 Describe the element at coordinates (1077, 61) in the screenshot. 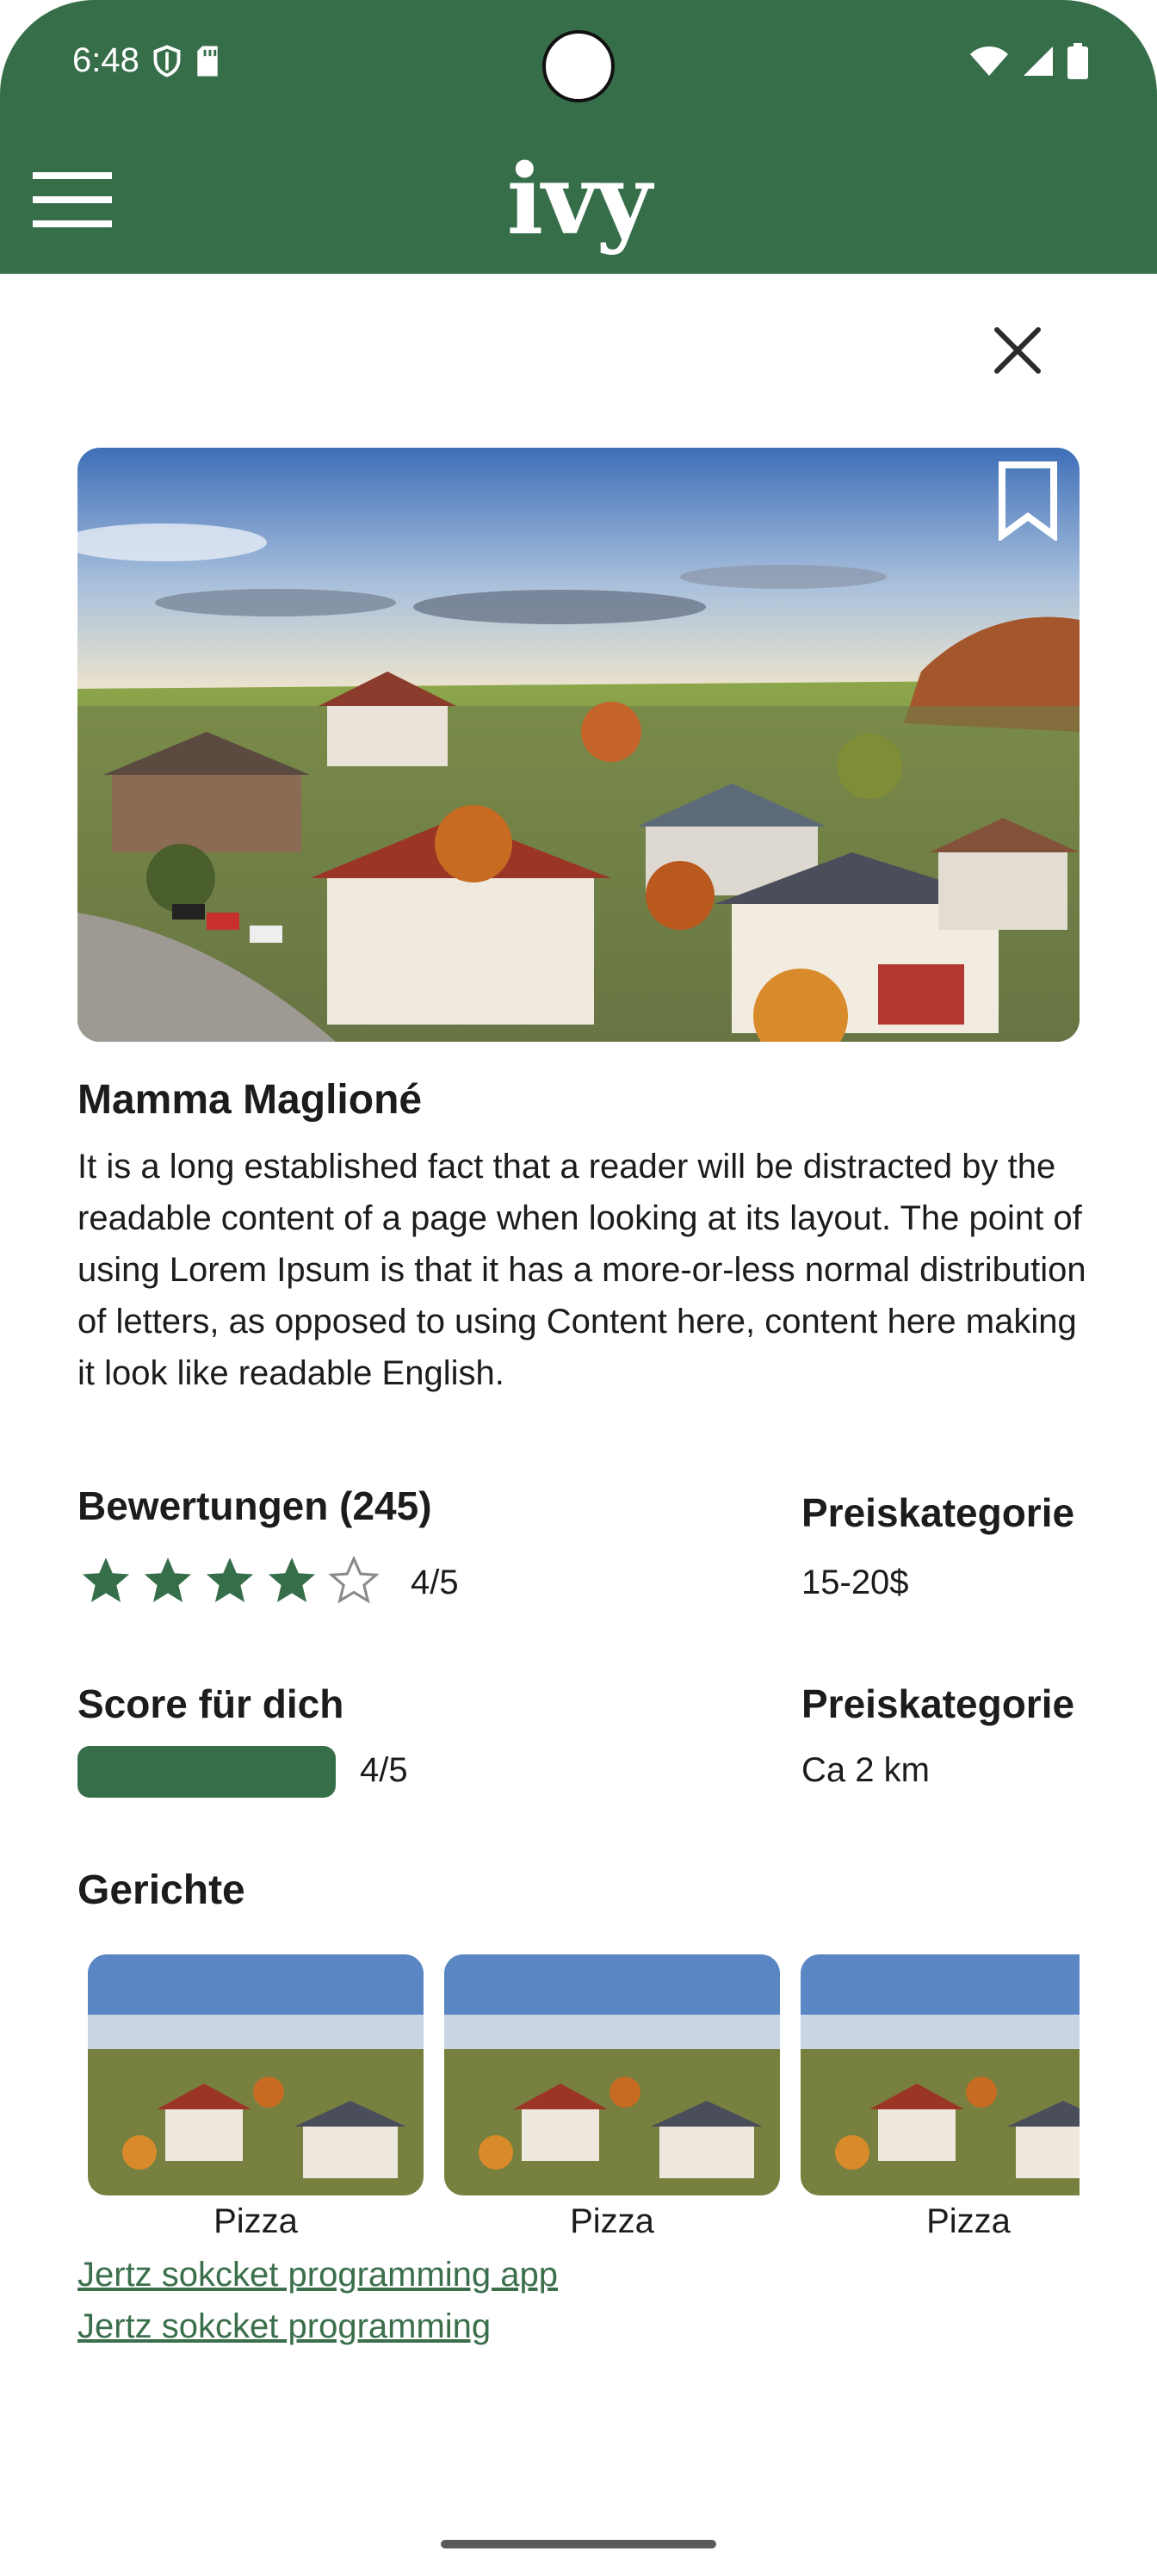

I see `battery-icon` at that location.